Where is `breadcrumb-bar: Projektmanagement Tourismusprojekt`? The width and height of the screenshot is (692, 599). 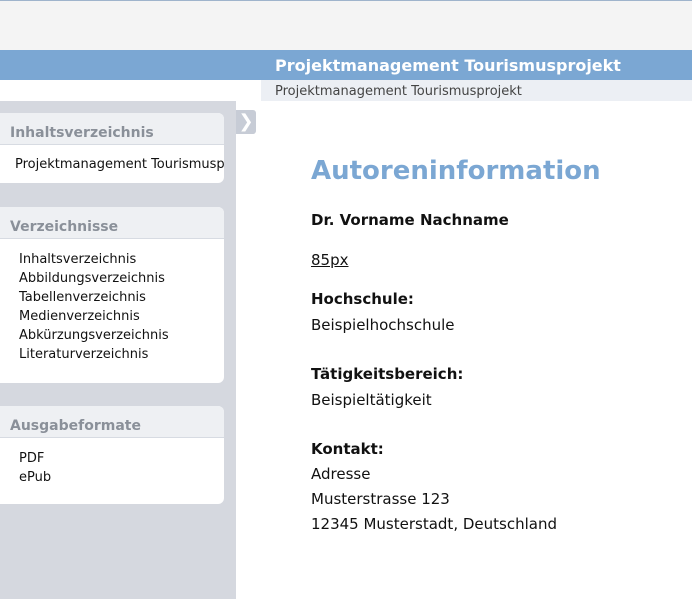 breadcrumb-bar: Projektmanagement Tourismusprojekt is located at coordinates (346, 90).